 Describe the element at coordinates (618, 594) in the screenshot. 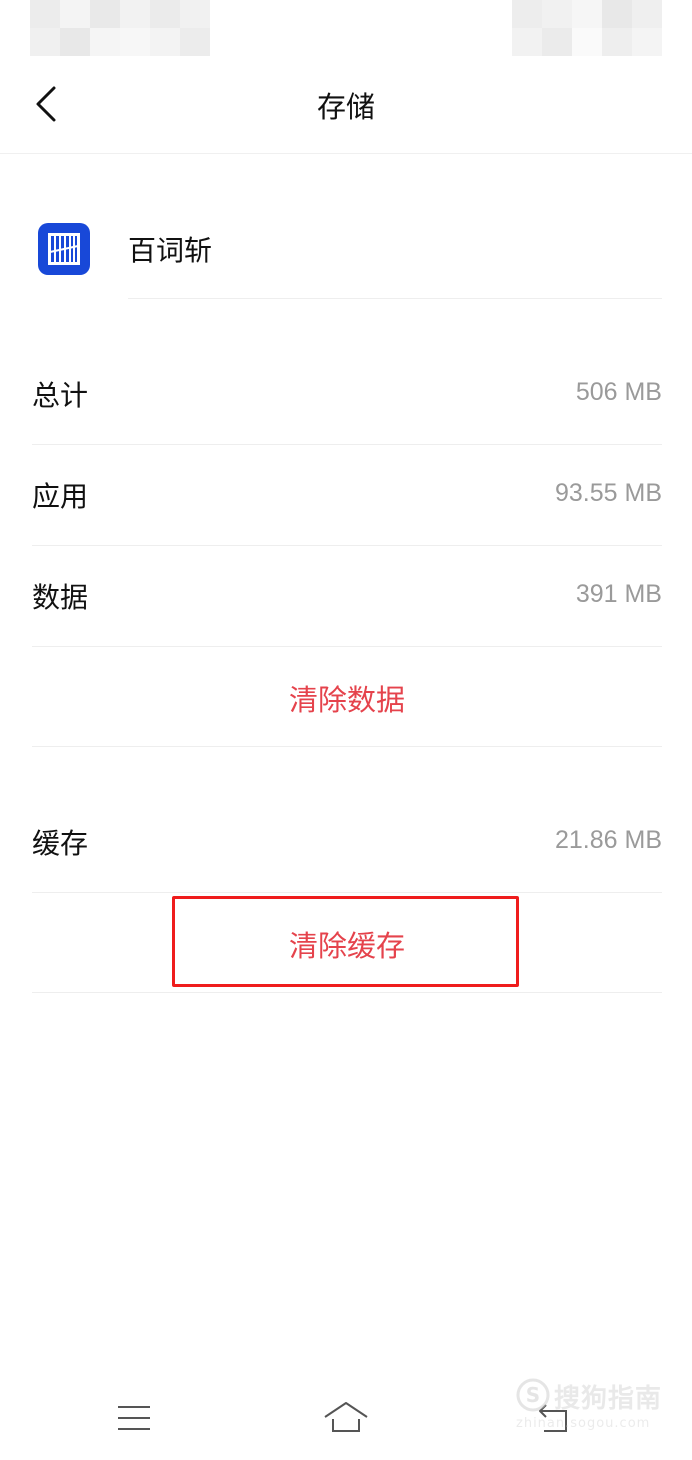

I see `row-value: 391 MB` at that location.